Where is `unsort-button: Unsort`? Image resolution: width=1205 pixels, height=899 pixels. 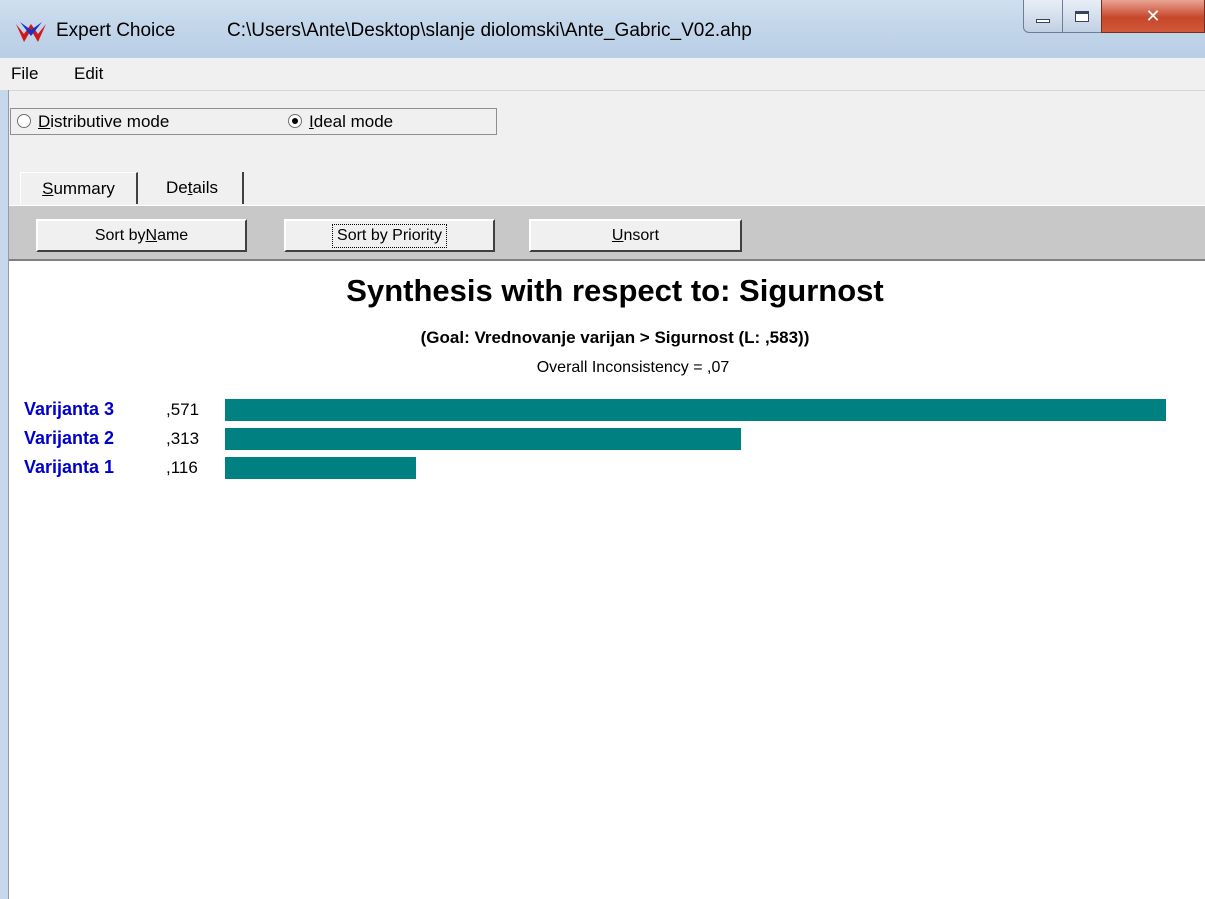 unsort-button: Unsort is located at coordinates (635, 235).